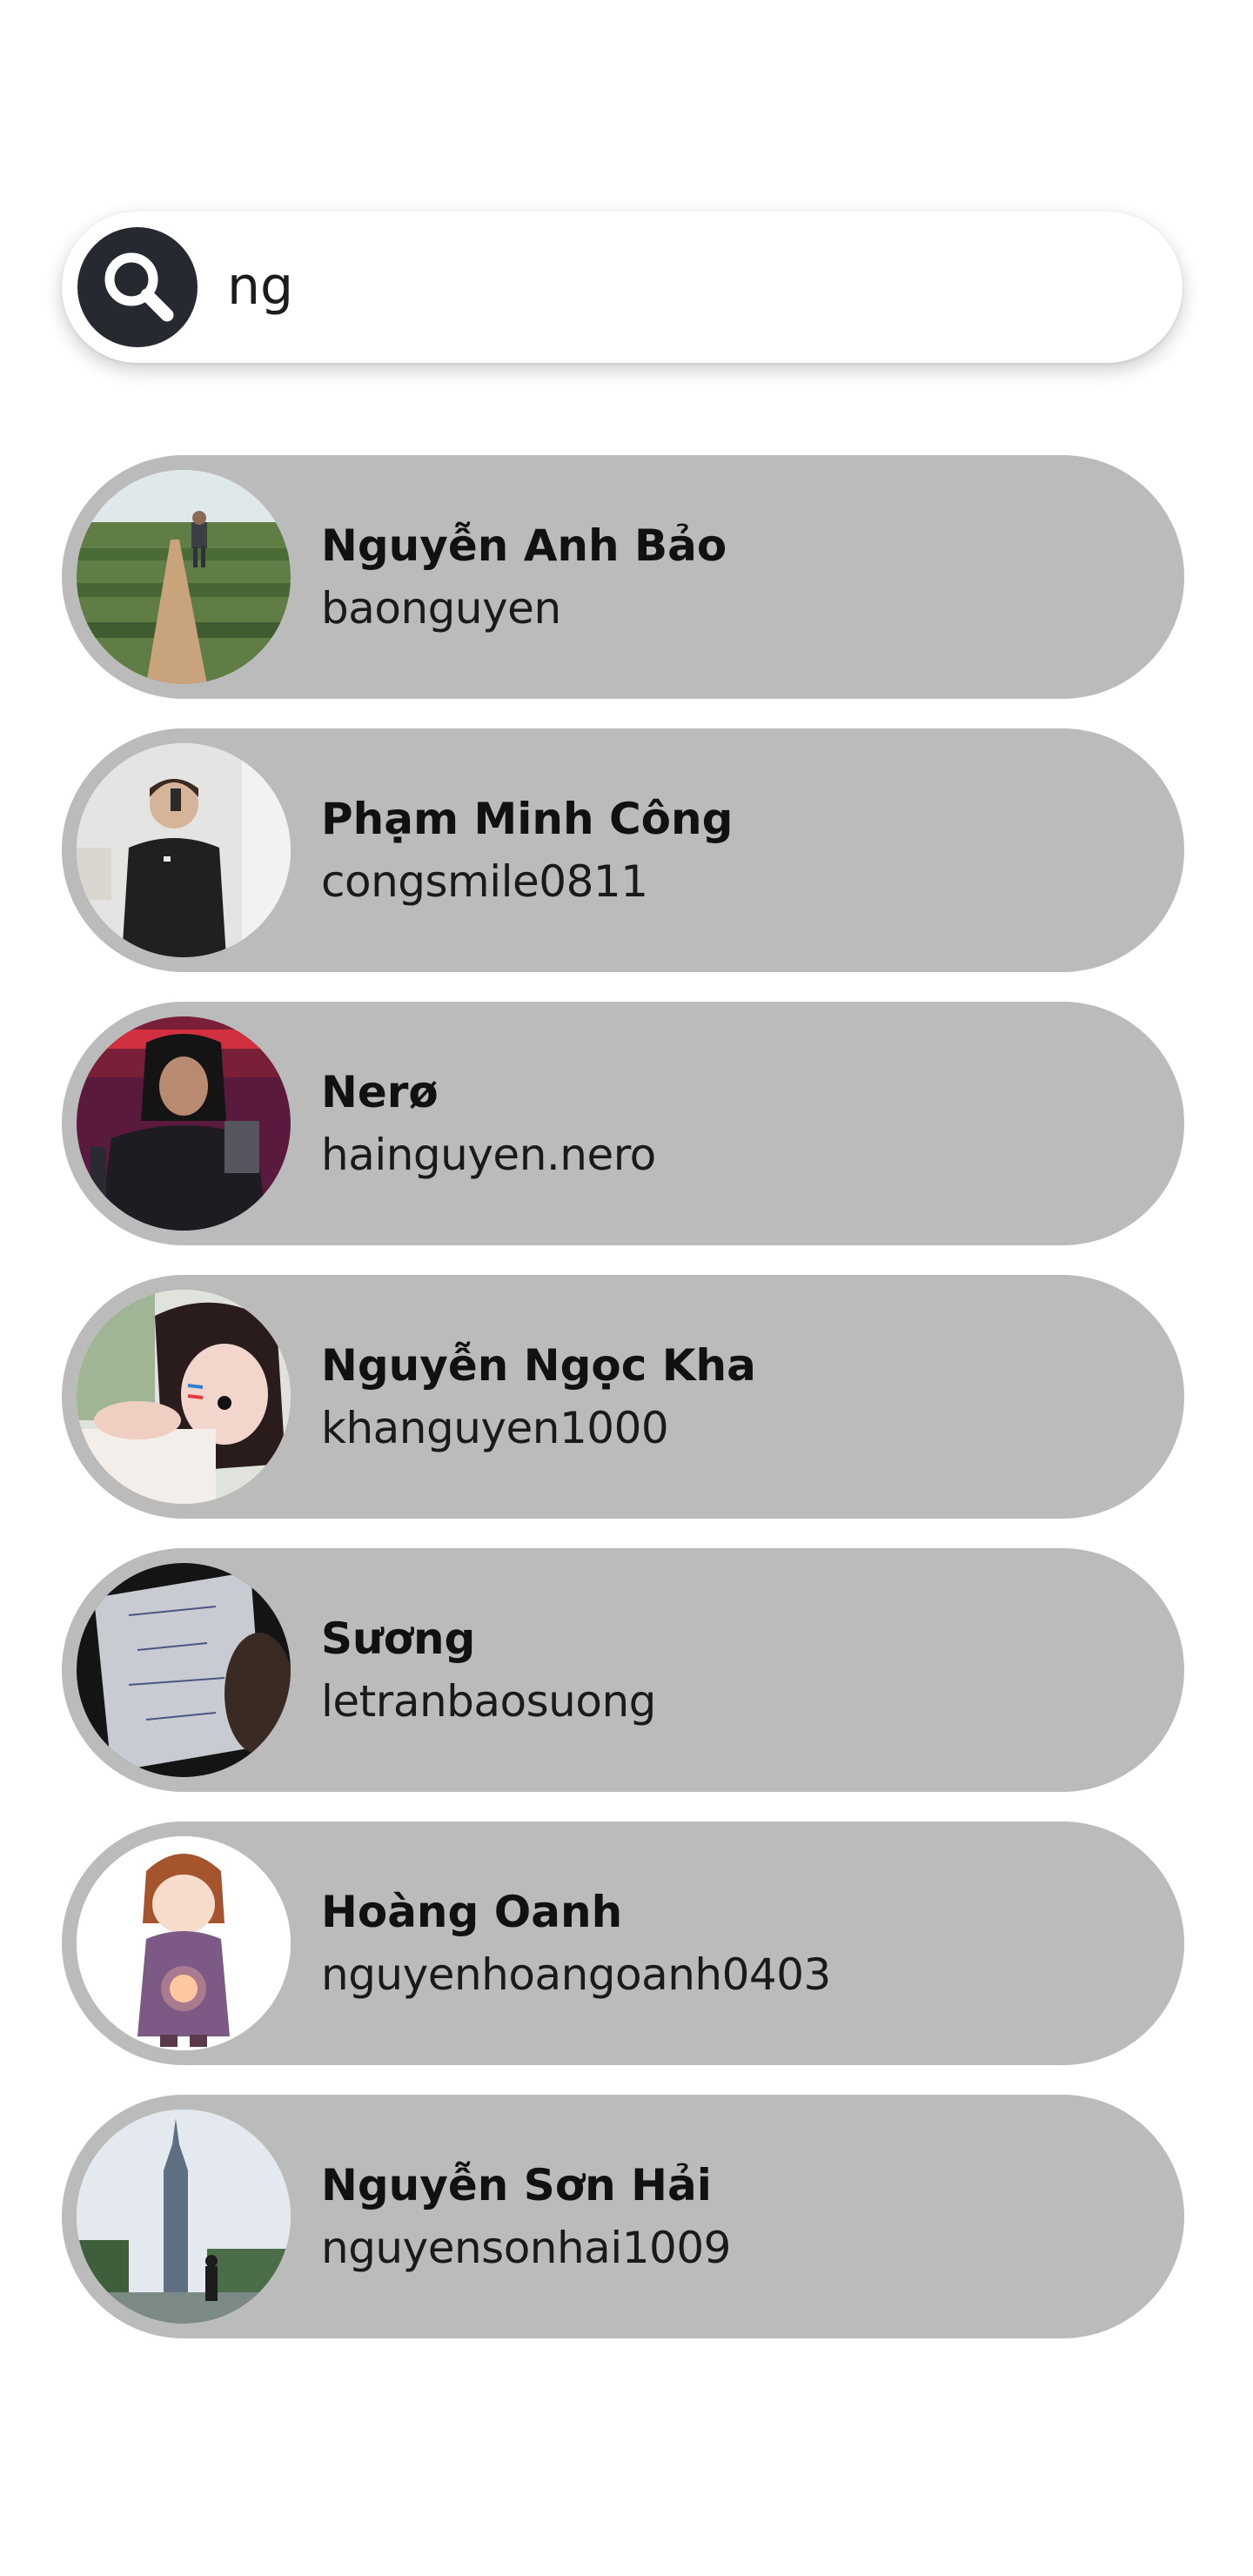 Image resolution: width=1253 pixels, height=2576 pixels. I want to click on search-input, so click(688, 286).